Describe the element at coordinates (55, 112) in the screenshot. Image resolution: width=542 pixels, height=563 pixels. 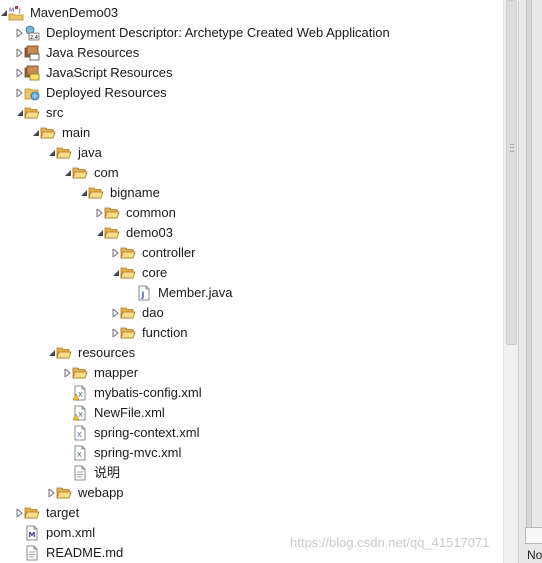
I see `tree-item-label: src` at that location.